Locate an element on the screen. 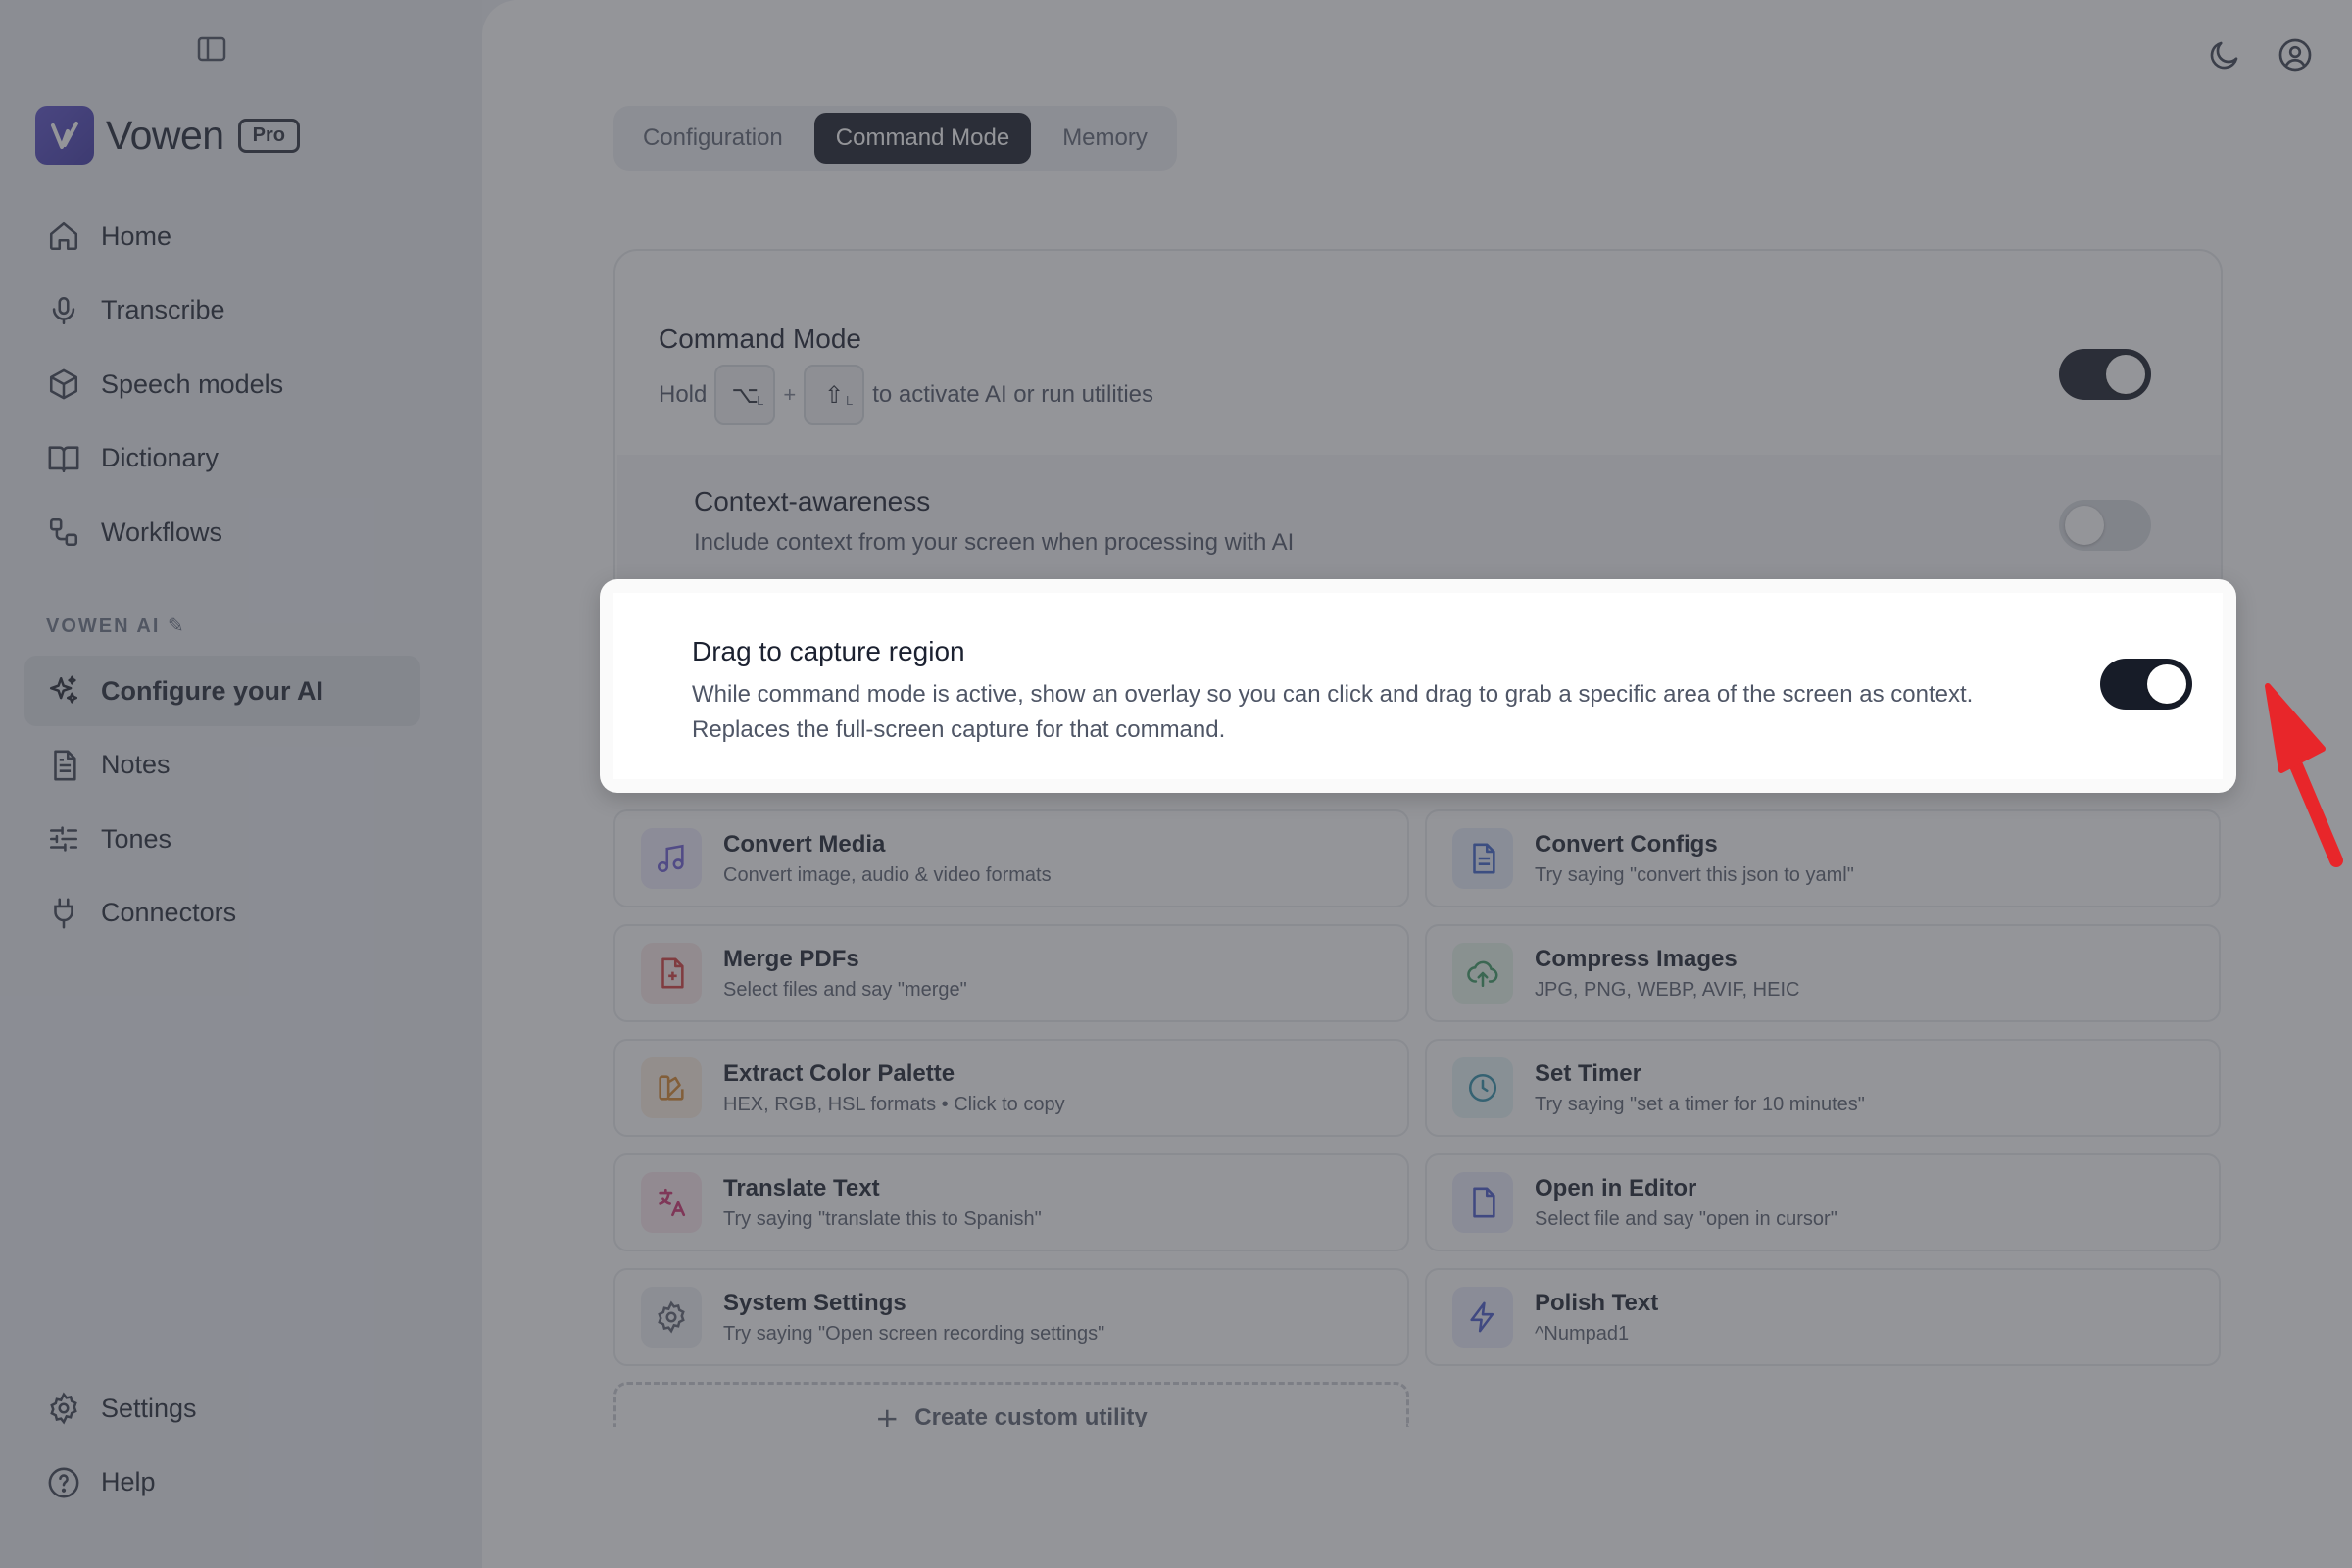 The width and height of the screenshot is (2352, 1568). sidebar-item-configure-ai: Configure your AI is located at coordinates (222, 691).